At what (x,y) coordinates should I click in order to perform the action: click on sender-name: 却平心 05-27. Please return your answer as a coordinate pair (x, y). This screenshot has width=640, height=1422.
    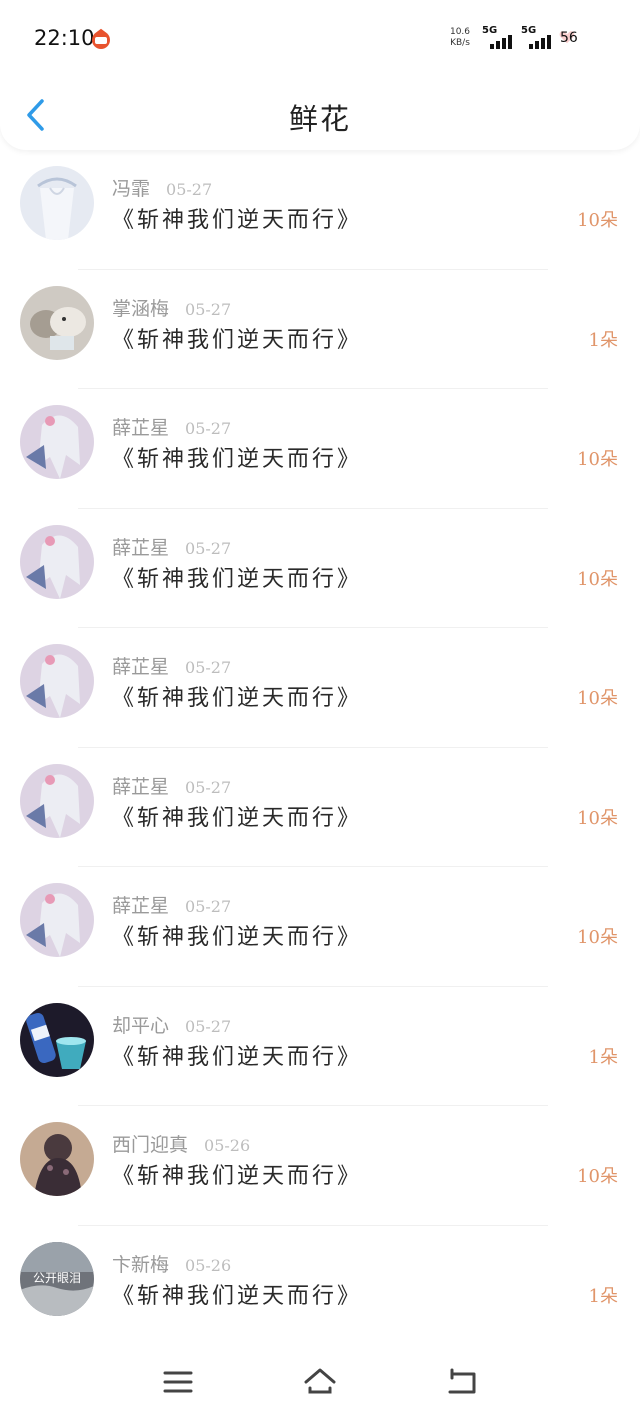
    Looking at the image, I should click on (171, 1024).